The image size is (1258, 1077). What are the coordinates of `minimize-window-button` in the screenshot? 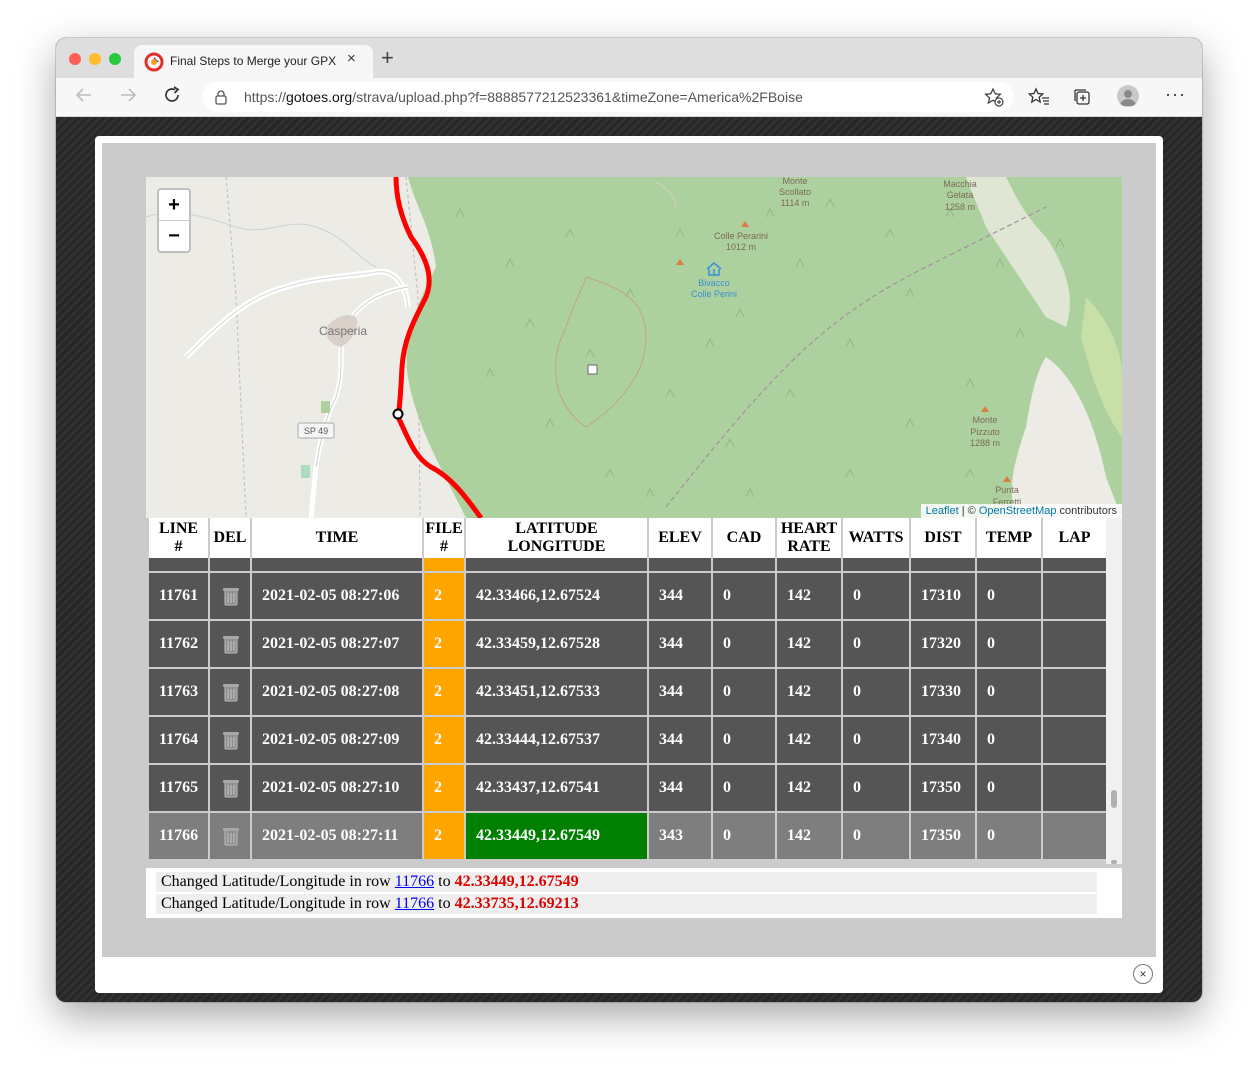 It's located at (95, 59).